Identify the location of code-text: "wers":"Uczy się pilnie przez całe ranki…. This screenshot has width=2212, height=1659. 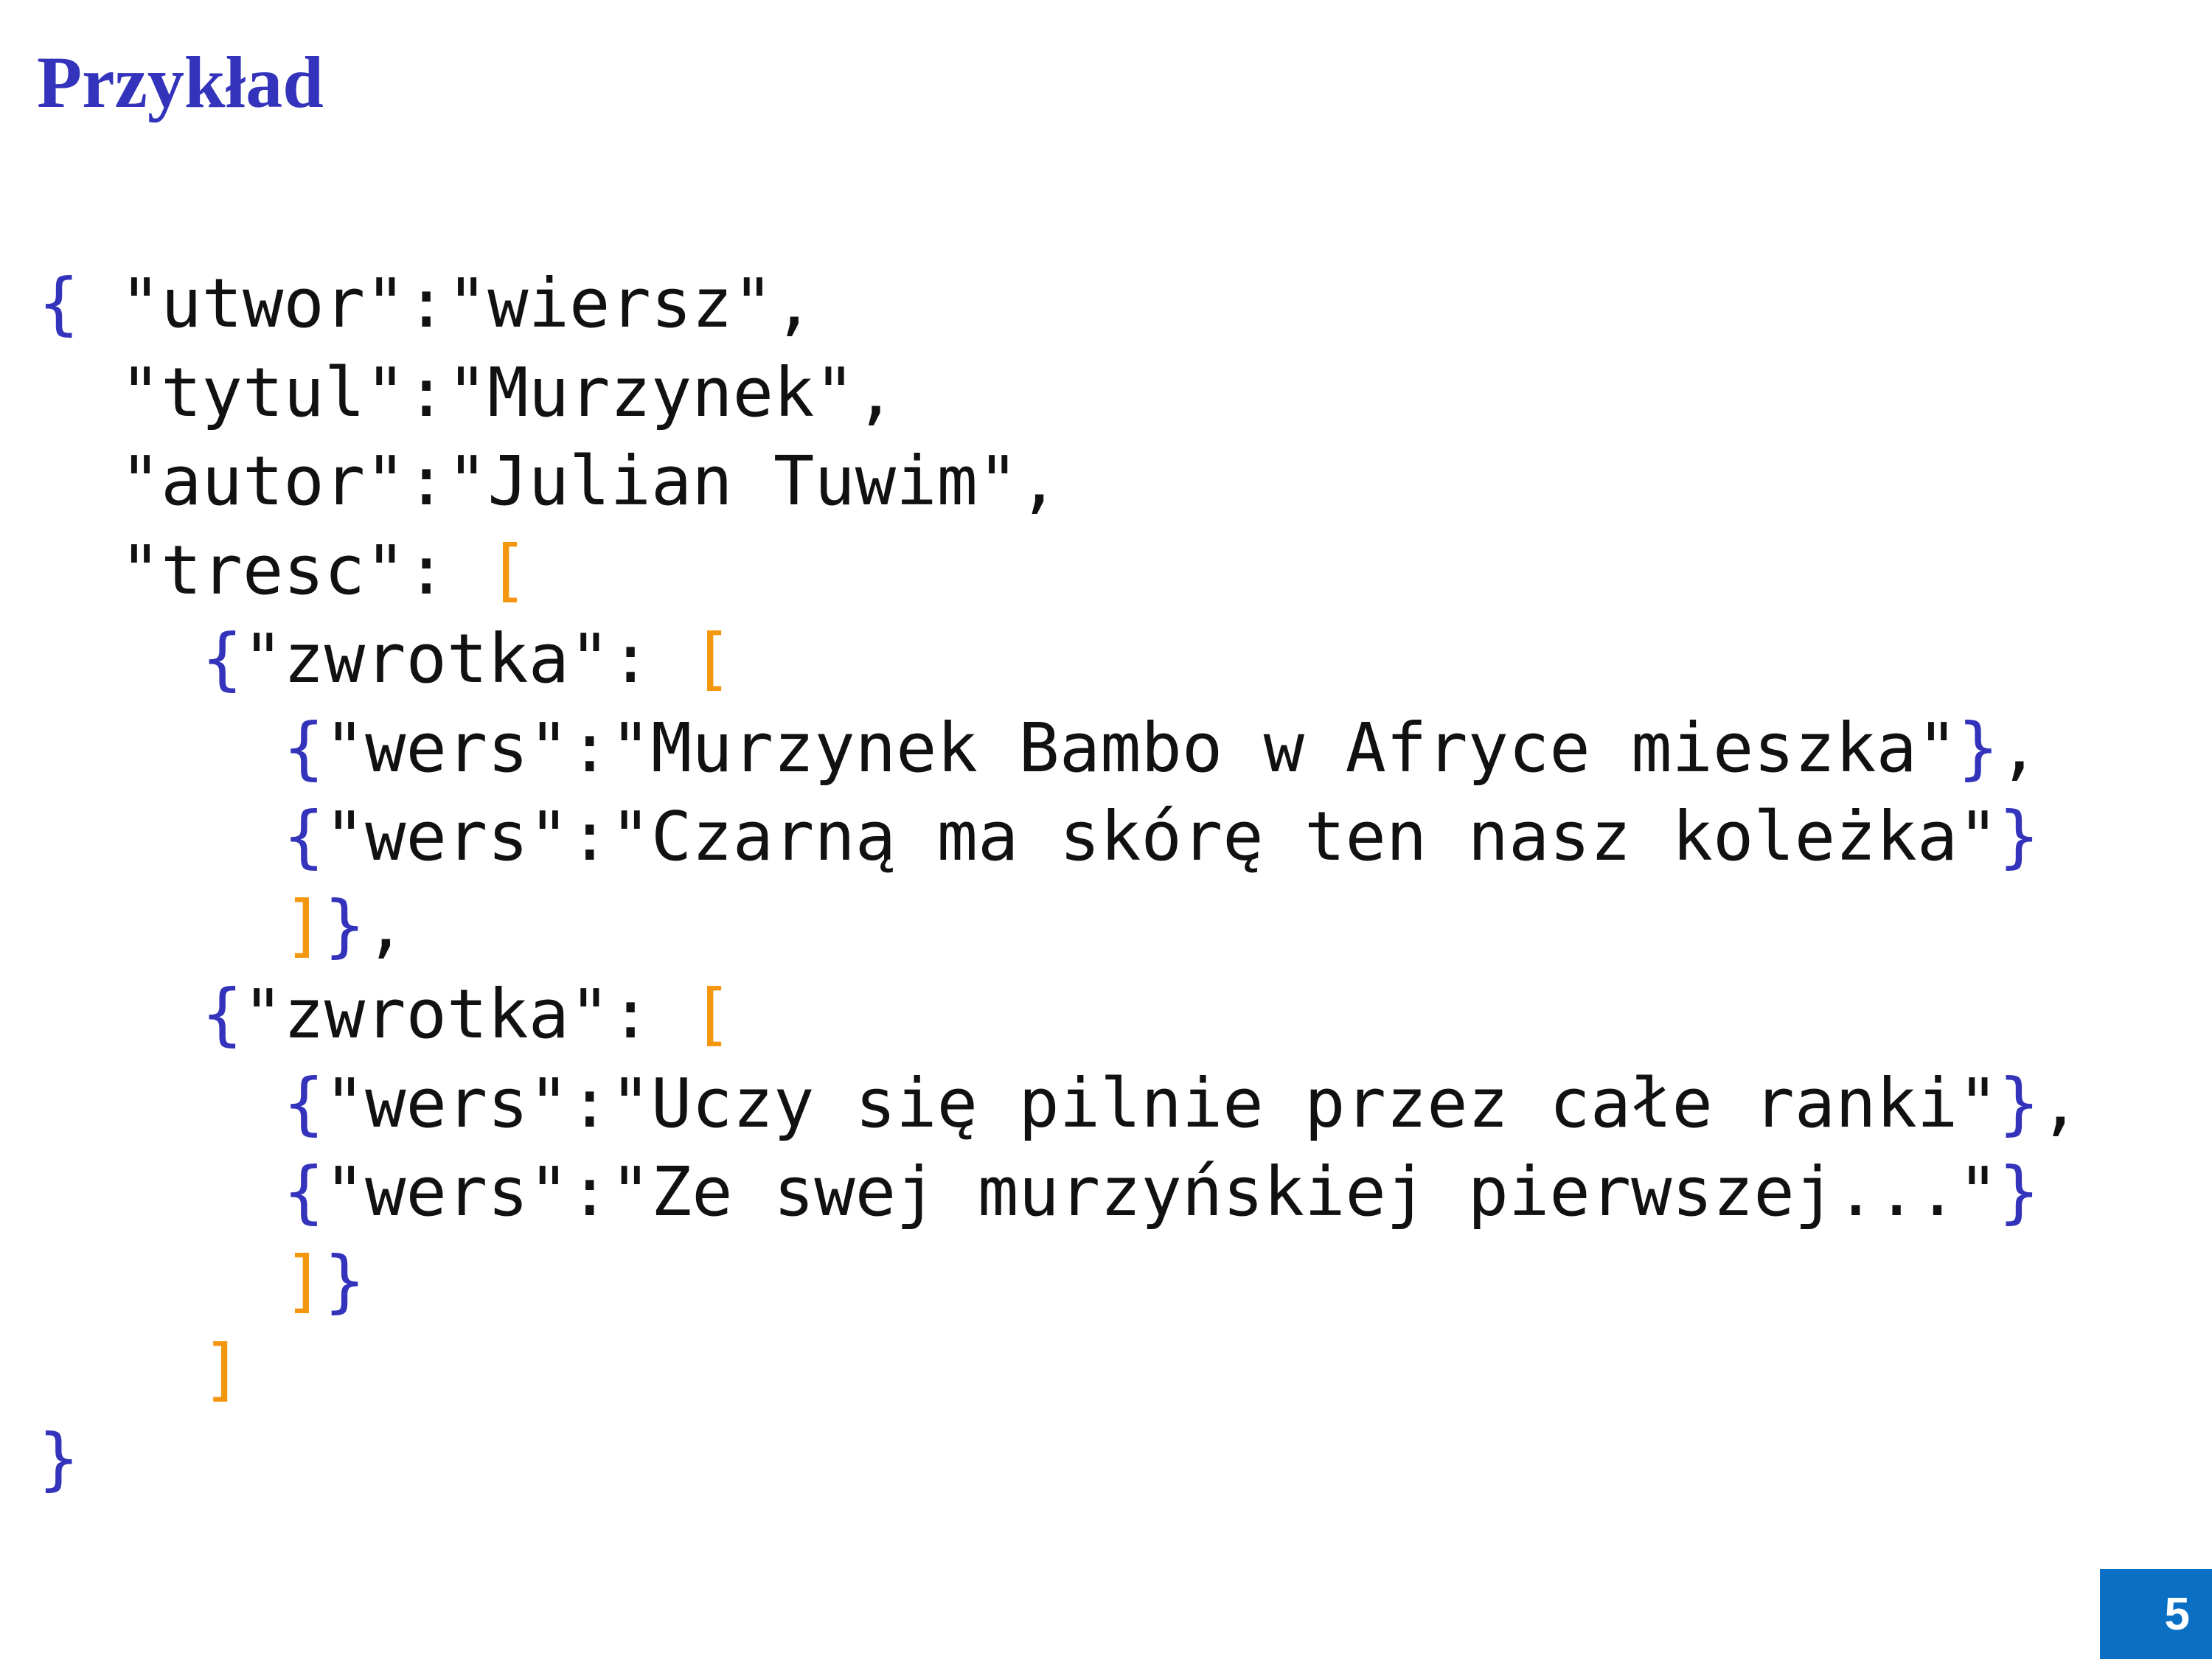
(1161, 1103).